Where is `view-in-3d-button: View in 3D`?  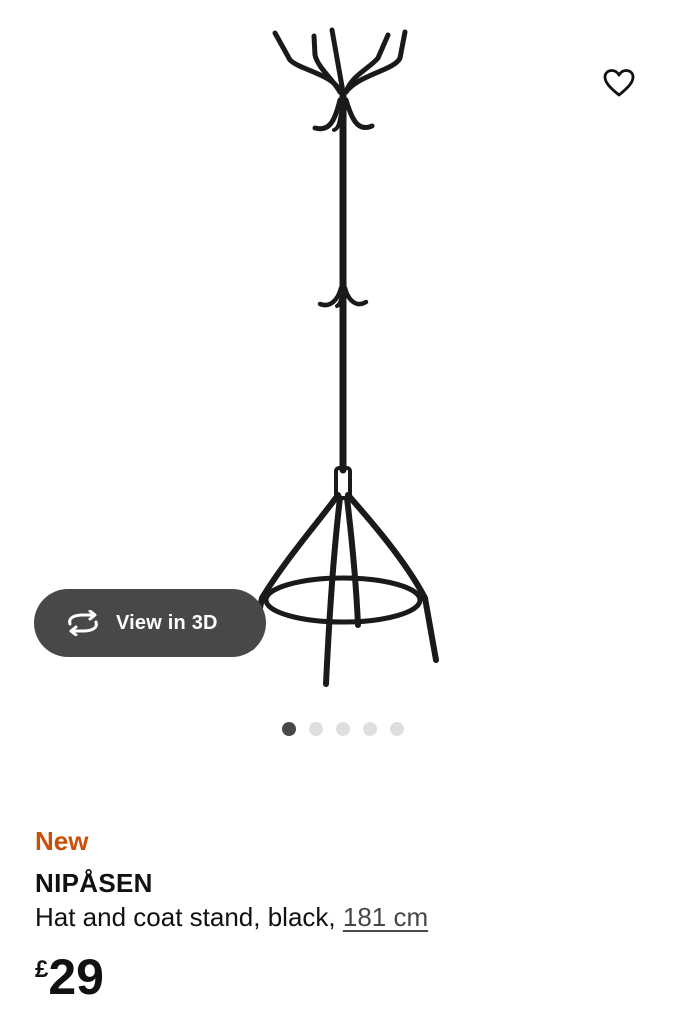 view-in-3d-button: View in 3D is located at coordinates (150, 623).